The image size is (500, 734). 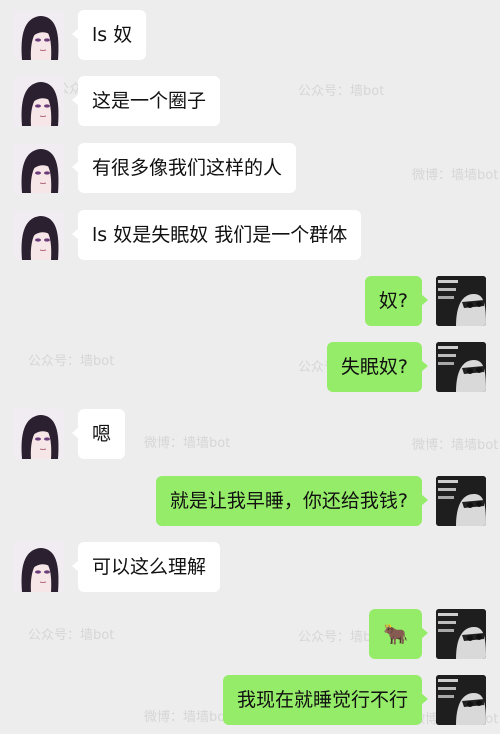 What do you see at coordinates (146, 101) in the screenshot?
I see `message-bubble-received: 这是一个圈子` at bounding box center [146, 101].